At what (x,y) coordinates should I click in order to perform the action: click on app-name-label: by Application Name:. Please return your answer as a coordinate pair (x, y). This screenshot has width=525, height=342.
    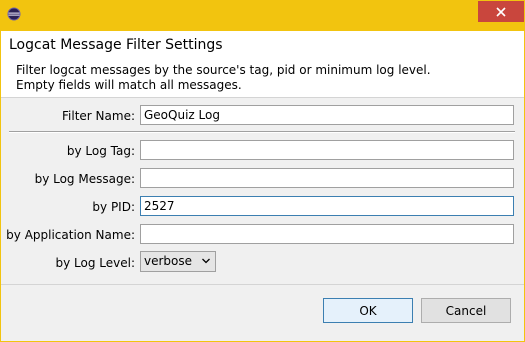
    Looking at the image, I should click on (70, 235).